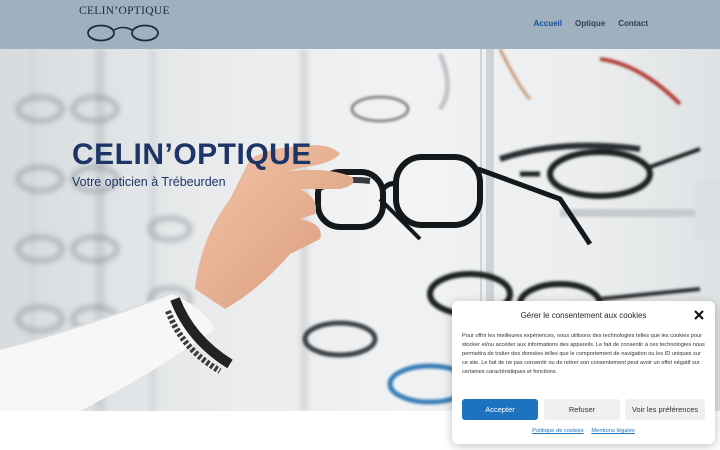 The width and height of the screenshot is (720, 450). What do you see at coordinates (548, 23) in the screenshot?
I see `nav-accueil: Accueil` at bounding box center [548, 23].